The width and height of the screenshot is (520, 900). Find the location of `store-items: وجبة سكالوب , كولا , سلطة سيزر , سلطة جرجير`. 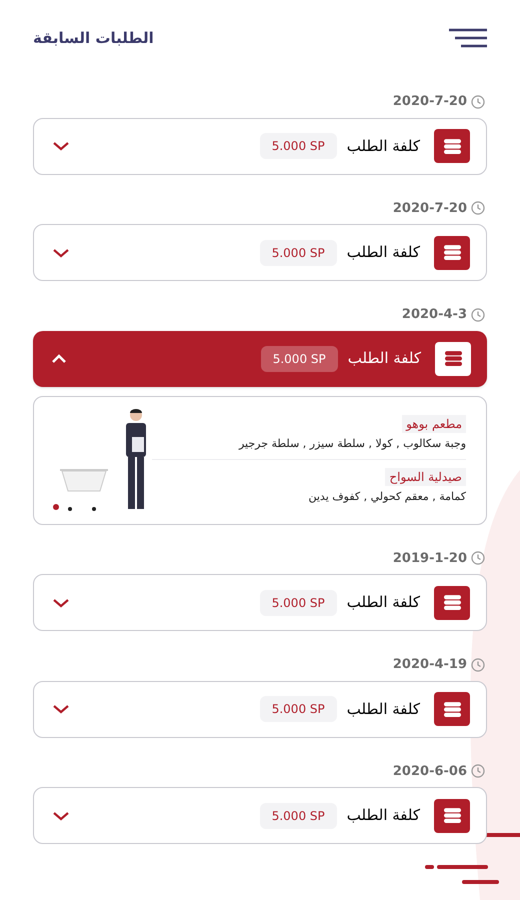

store-items: وجبة سكالوب , كولا , سلطة سيزر , سلطة جرجير is located at coordinates (352, 444).